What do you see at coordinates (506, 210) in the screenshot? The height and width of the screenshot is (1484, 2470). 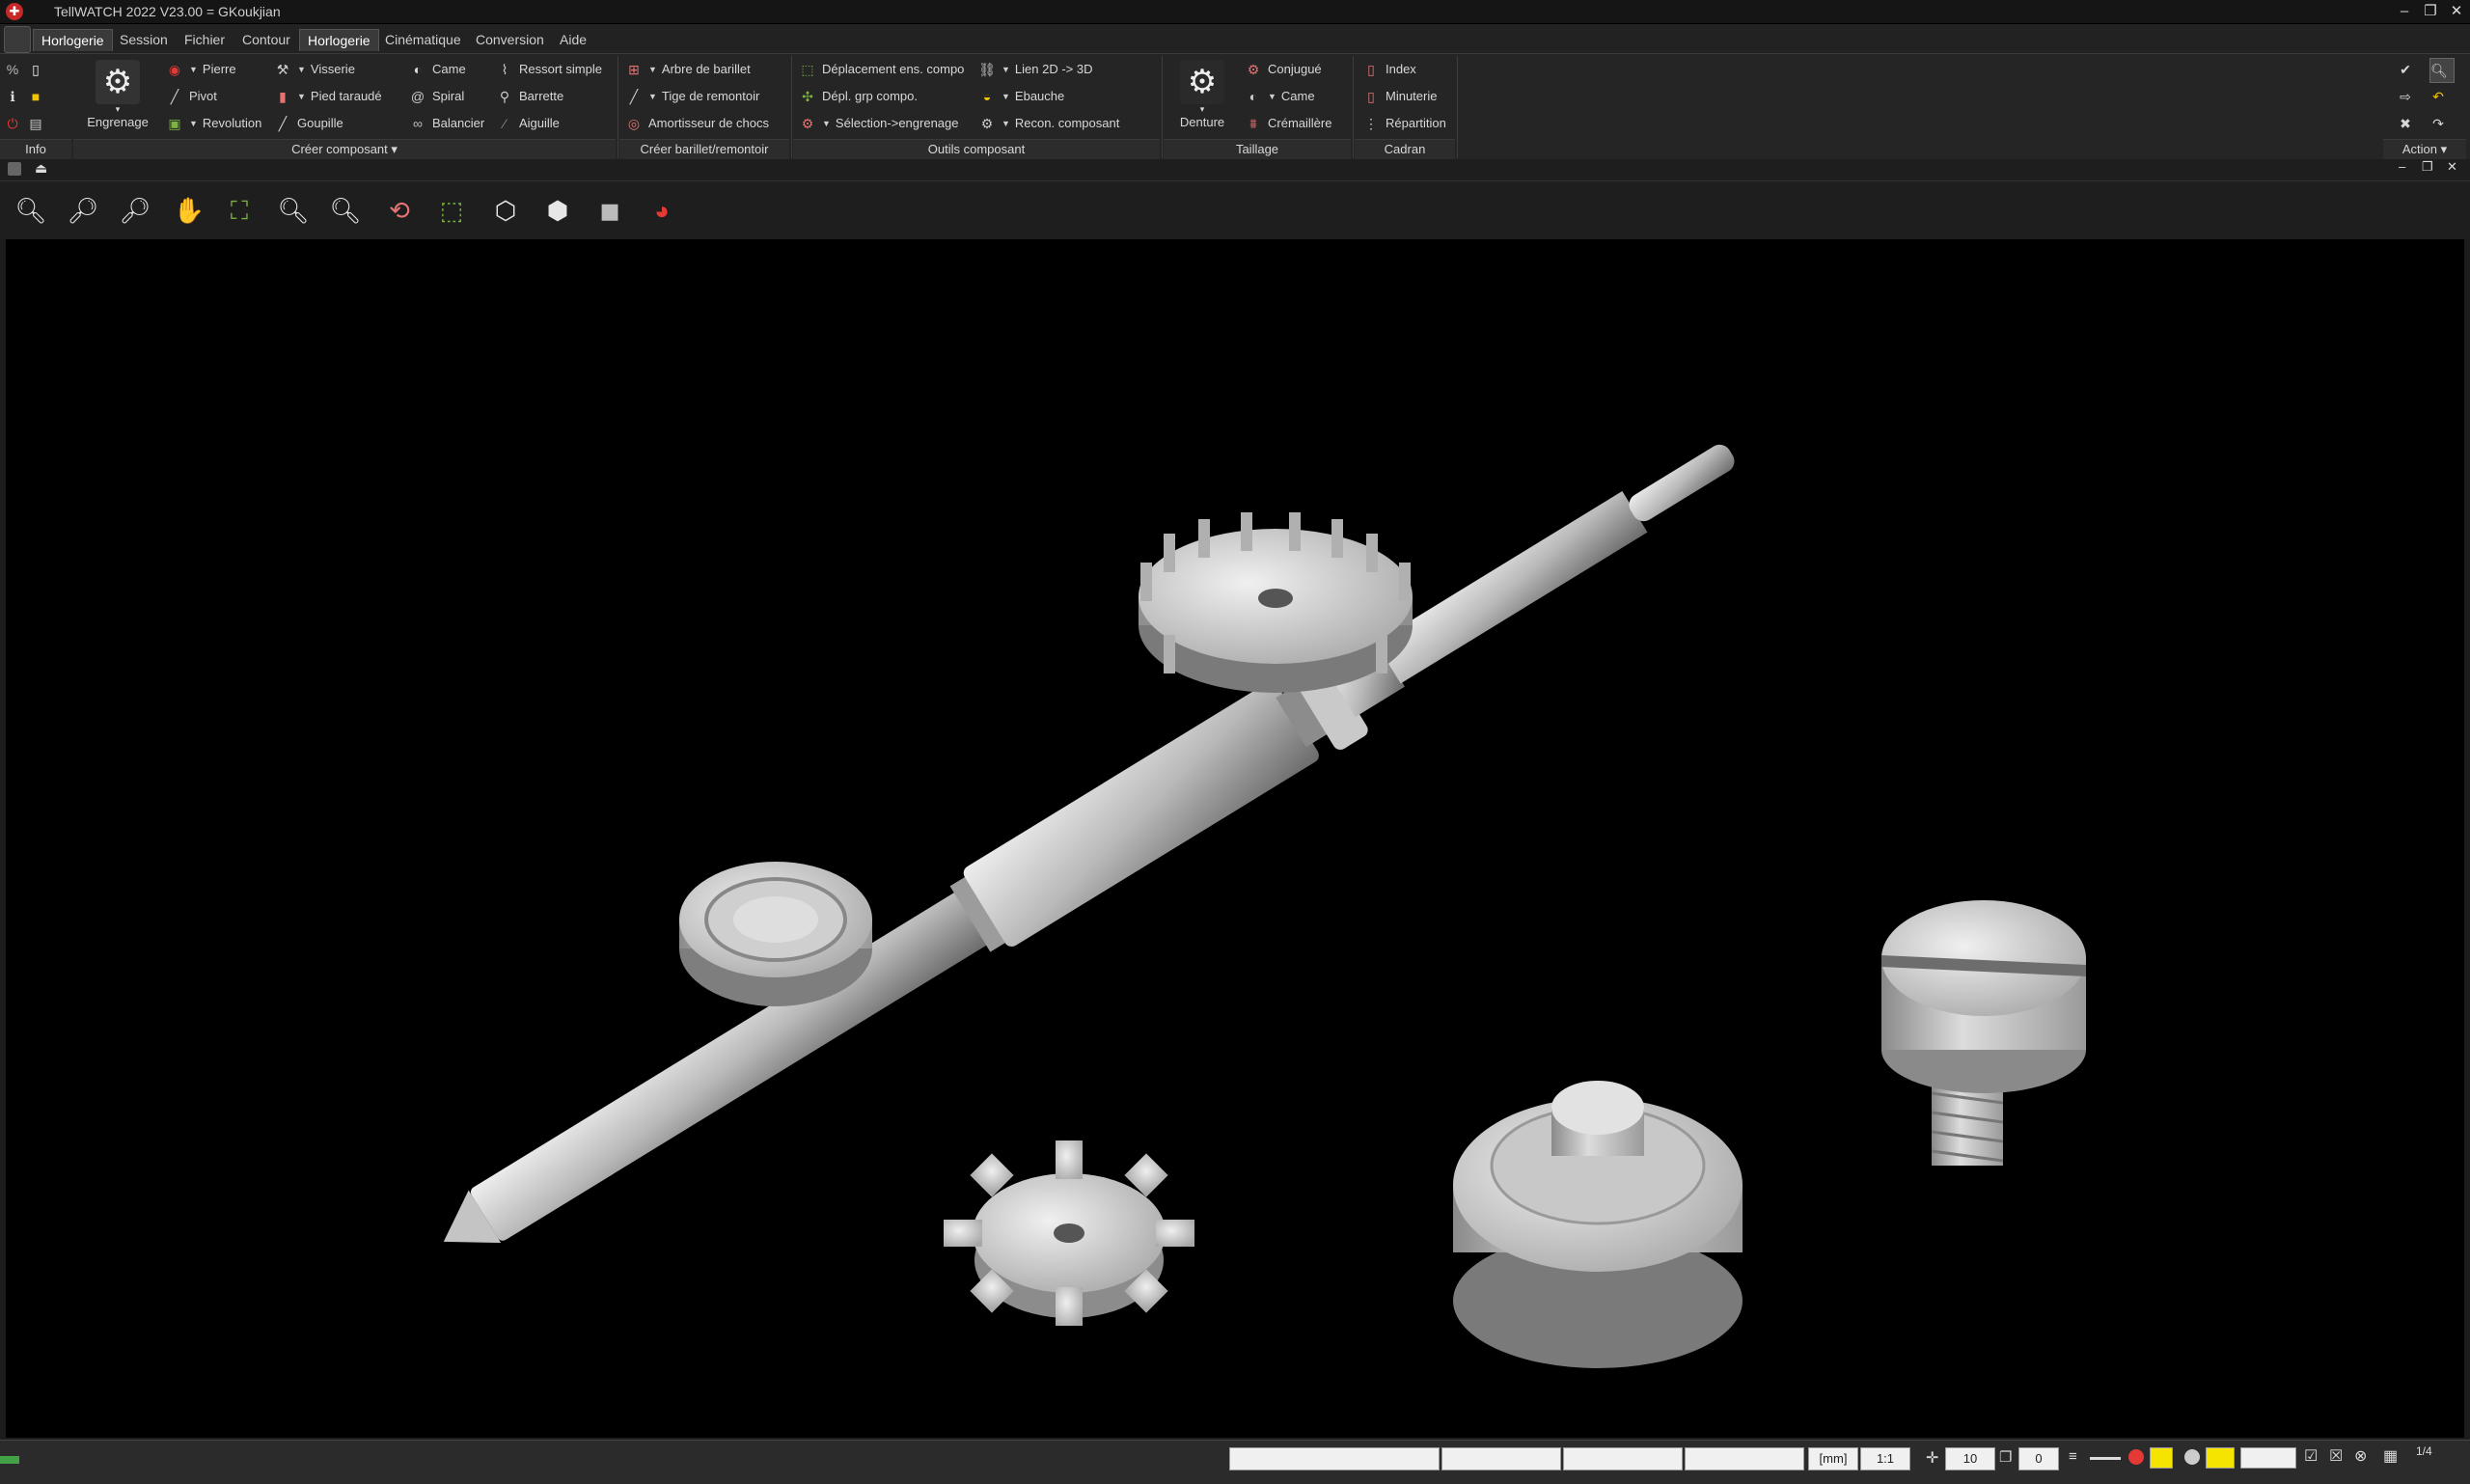 I see `wireframe-icon: ⬡` at bounding box center [506, 210].